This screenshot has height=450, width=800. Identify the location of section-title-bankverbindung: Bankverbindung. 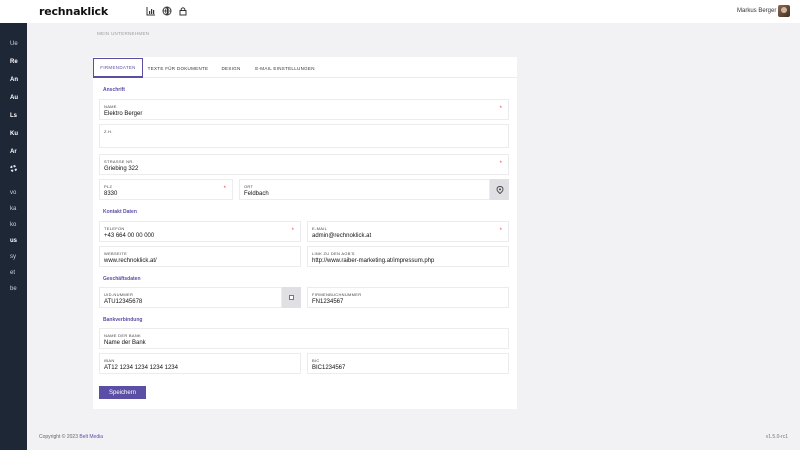
(123, 320).